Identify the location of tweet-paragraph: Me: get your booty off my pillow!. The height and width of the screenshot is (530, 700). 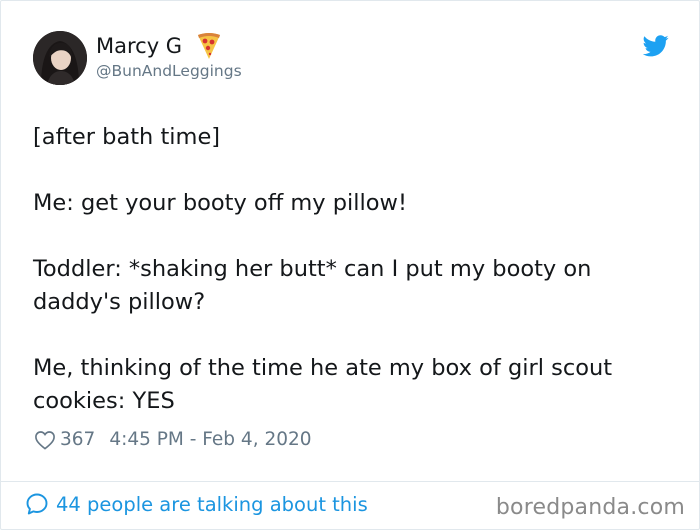
(220, 203).